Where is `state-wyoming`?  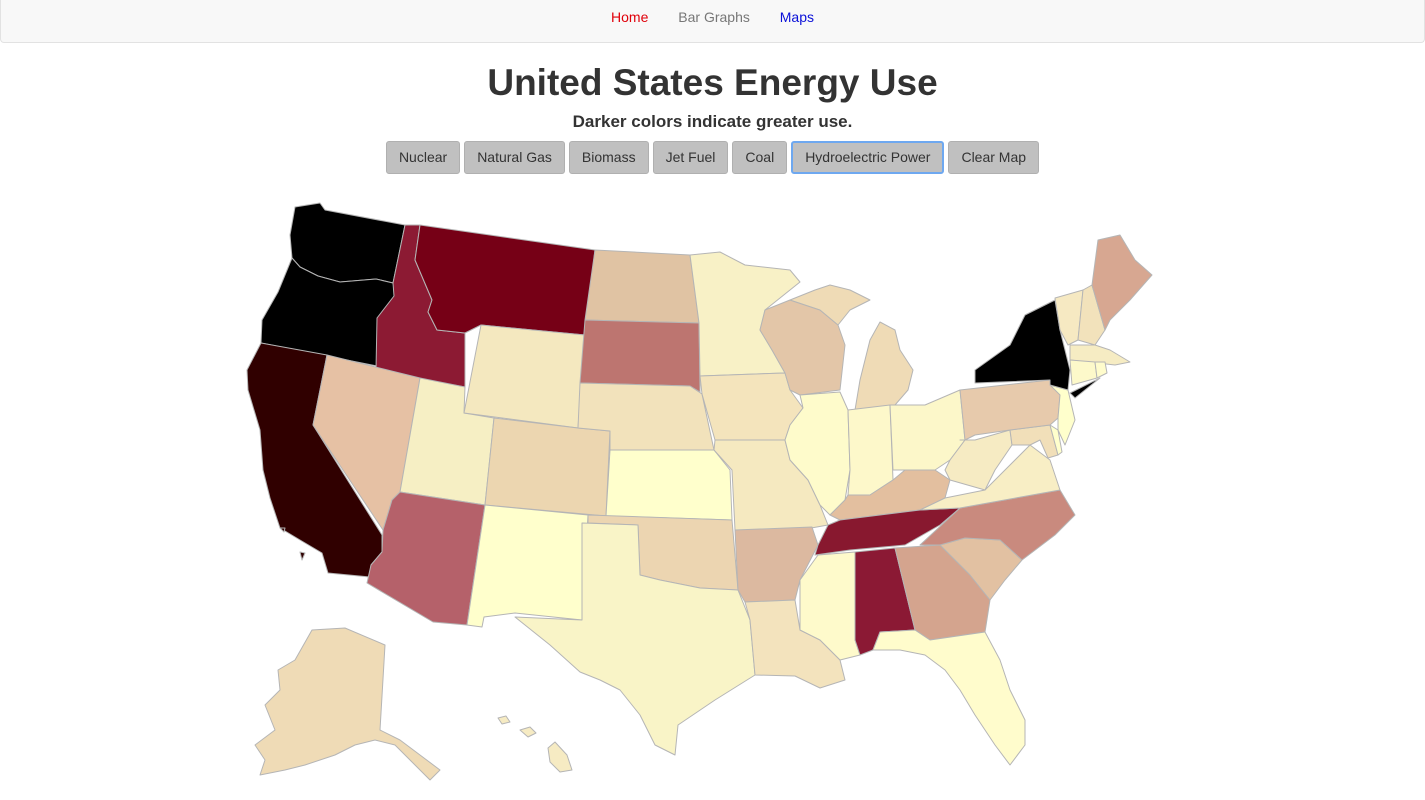
state-wyoming is located at coordinates (524, 376).